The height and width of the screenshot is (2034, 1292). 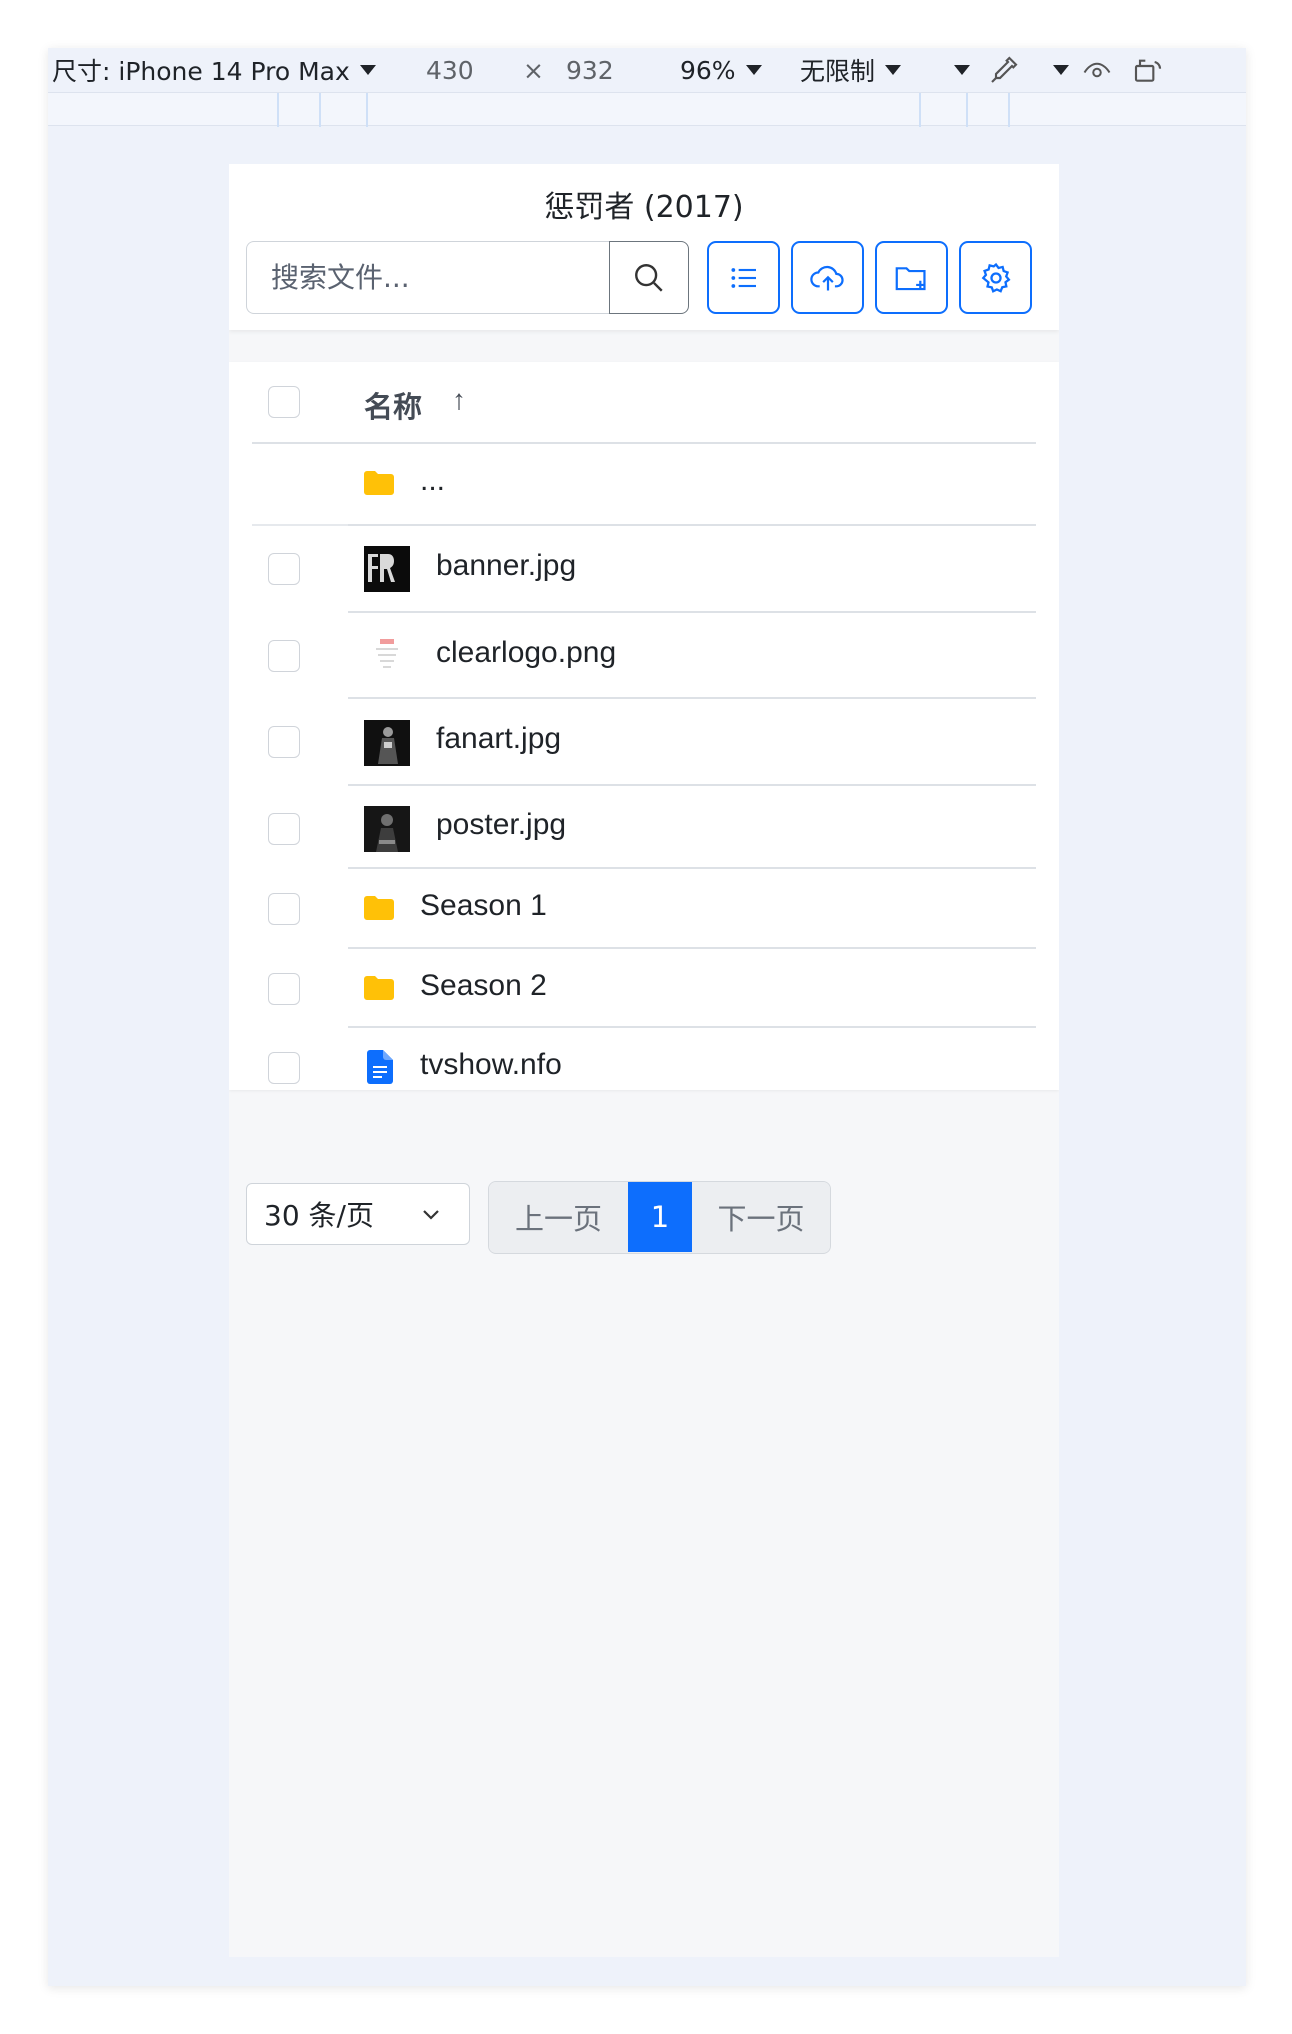 What do you see at coordinates (644, 827) in the screenshot?
I see `table-row: poster.jpg` at bounding box center [644, 827].